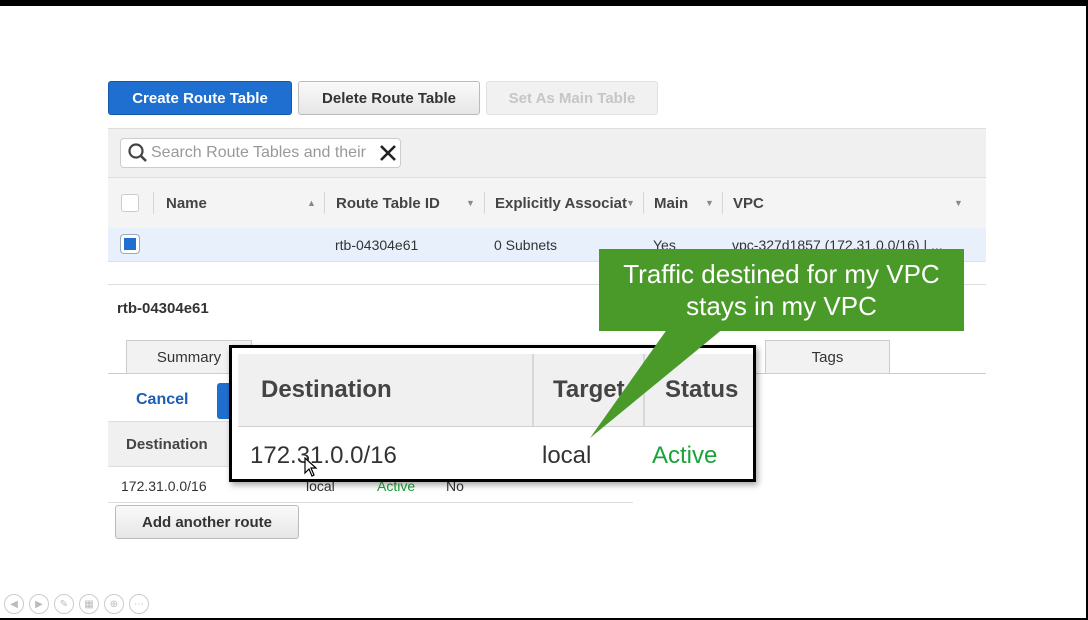 The height and width of the screenshot is (620, 1088). I want to click on clear-search-icon, so click(388, 153).